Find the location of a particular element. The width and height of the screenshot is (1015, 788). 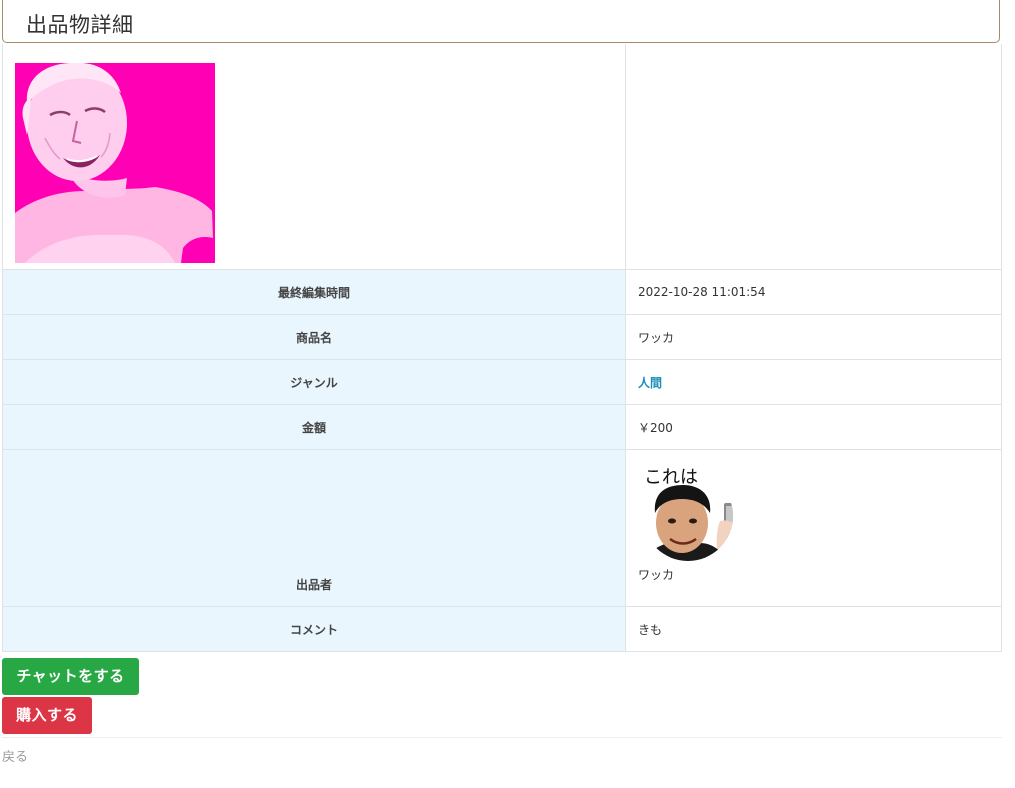

product-name-value: ワッカ is located at coordinates (813, 337).